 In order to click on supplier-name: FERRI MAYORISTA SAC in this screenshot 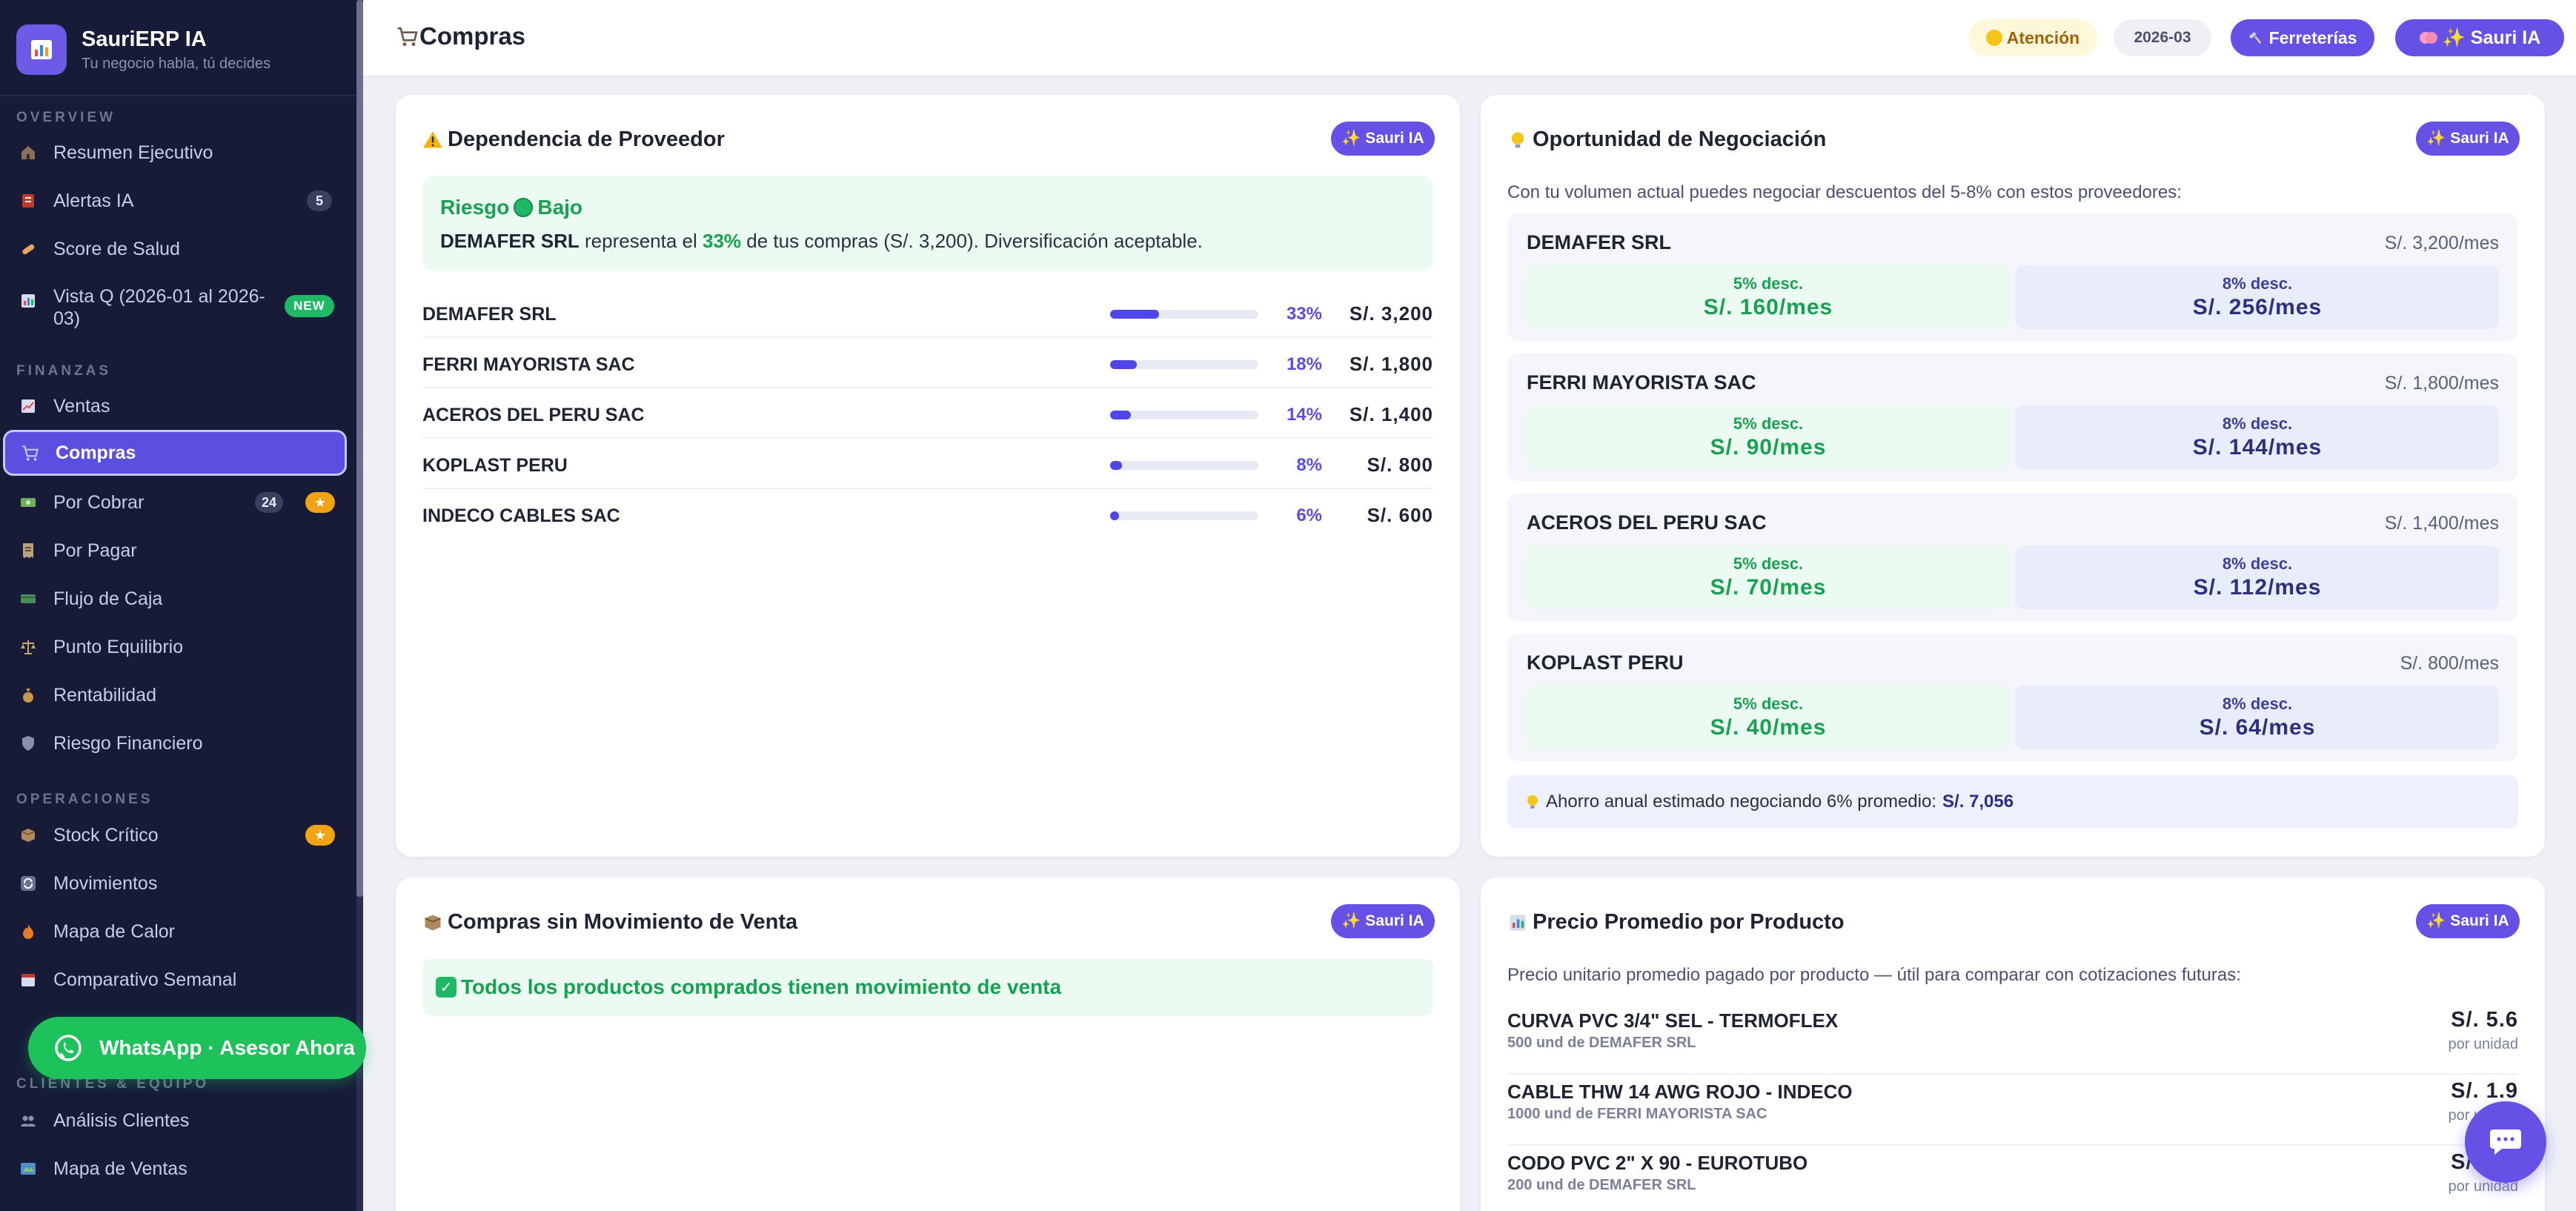, I will do `click(1641, 382)`.